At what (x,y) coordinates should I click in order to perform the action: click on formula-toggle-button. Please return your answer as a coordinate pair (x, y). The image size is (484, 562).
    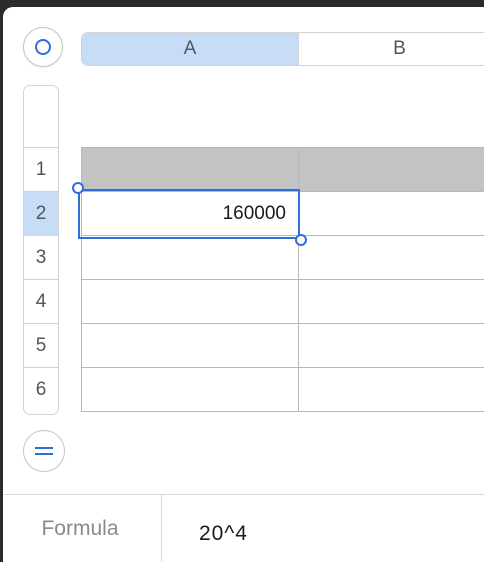
    Looking at the image, I should click on (44, 451).